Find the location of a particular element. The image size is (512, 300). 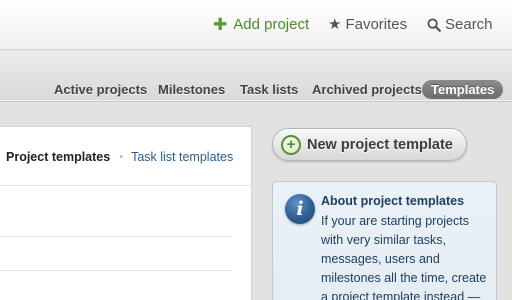

search-link: Search is located at coordinates (460, 25).